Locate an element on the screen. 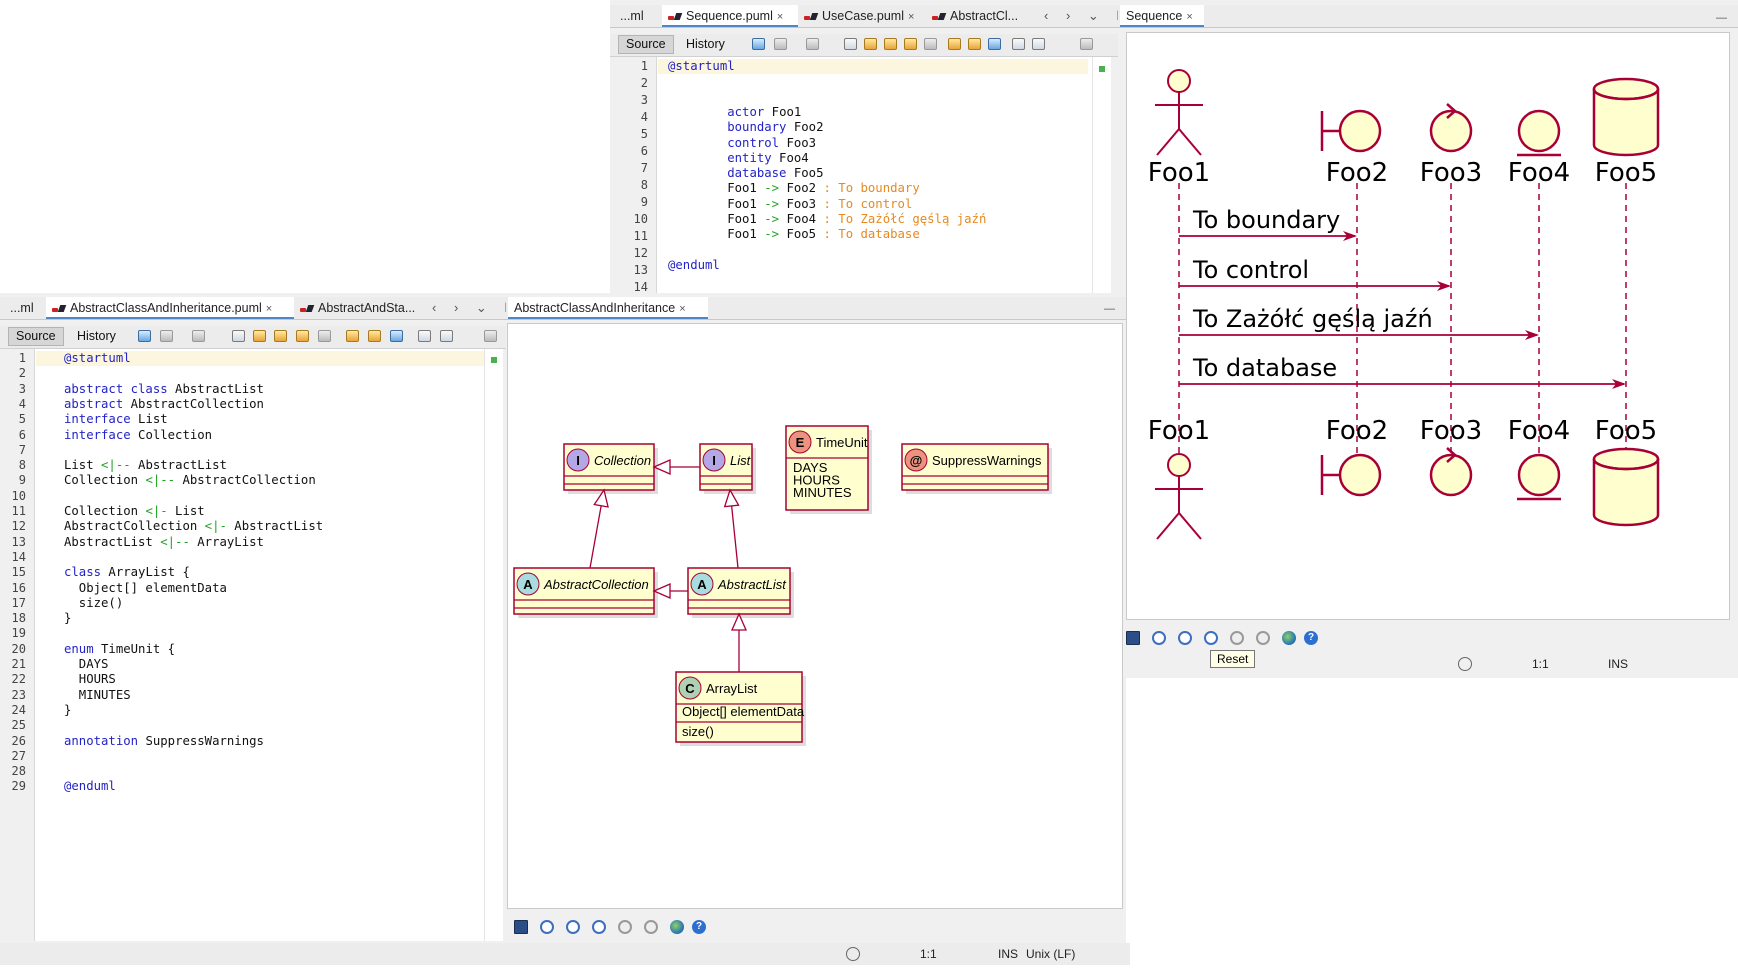 Image resolution: width=1738 pixels, height=968 pixels. code-line: Object[] elementData is located at coordinates (260, 588).